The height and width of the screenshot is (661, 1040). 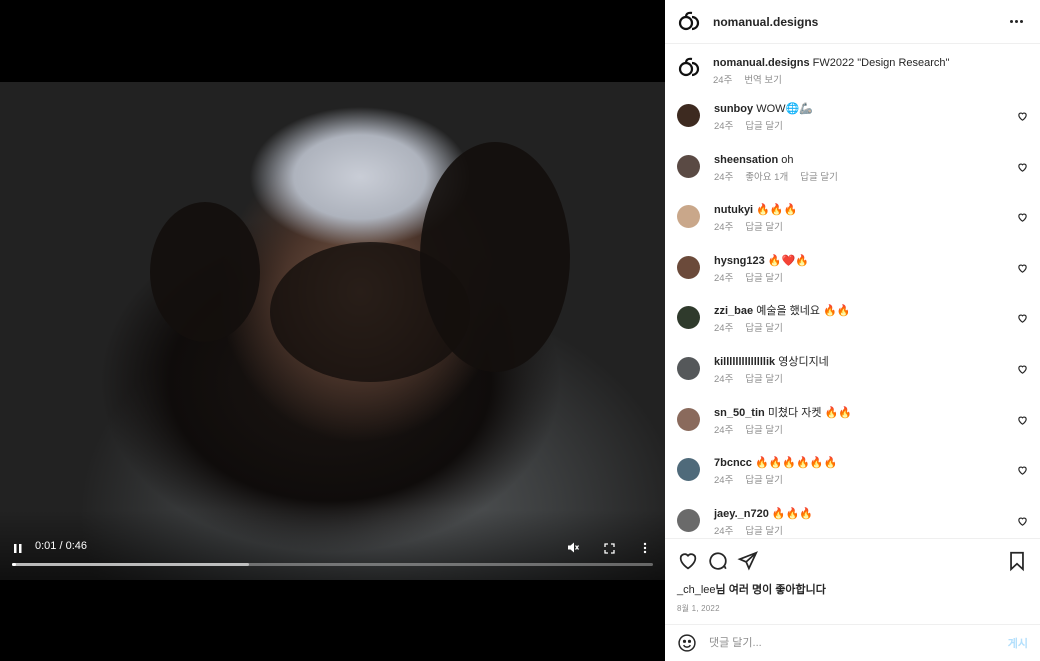 I want to click on video-buffer-fill, so click(x=131, y=564).